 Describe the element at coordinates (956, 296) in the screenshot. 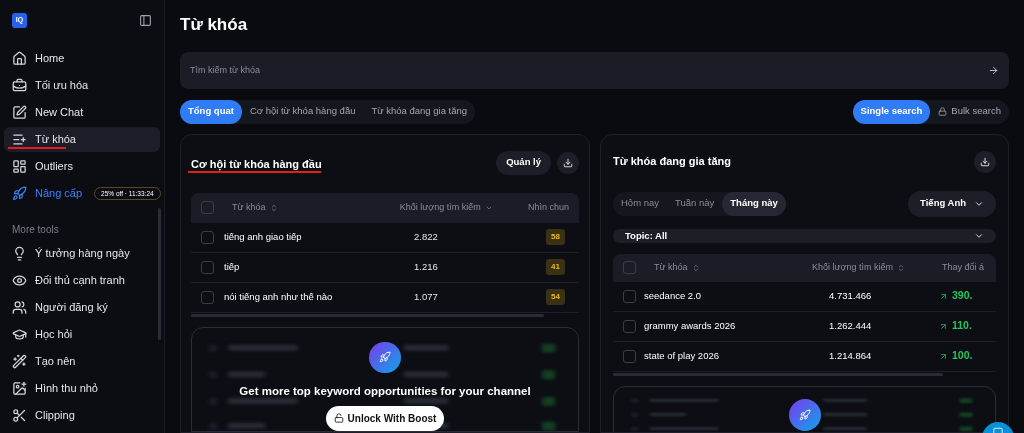

I see `change-cell: 390.` at that location.